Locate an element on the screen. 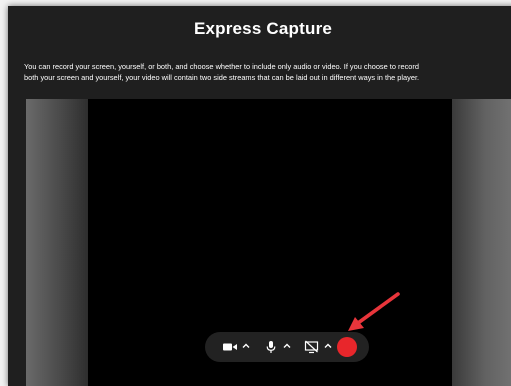  video-camera-icon is located at coordinates (230, 347).